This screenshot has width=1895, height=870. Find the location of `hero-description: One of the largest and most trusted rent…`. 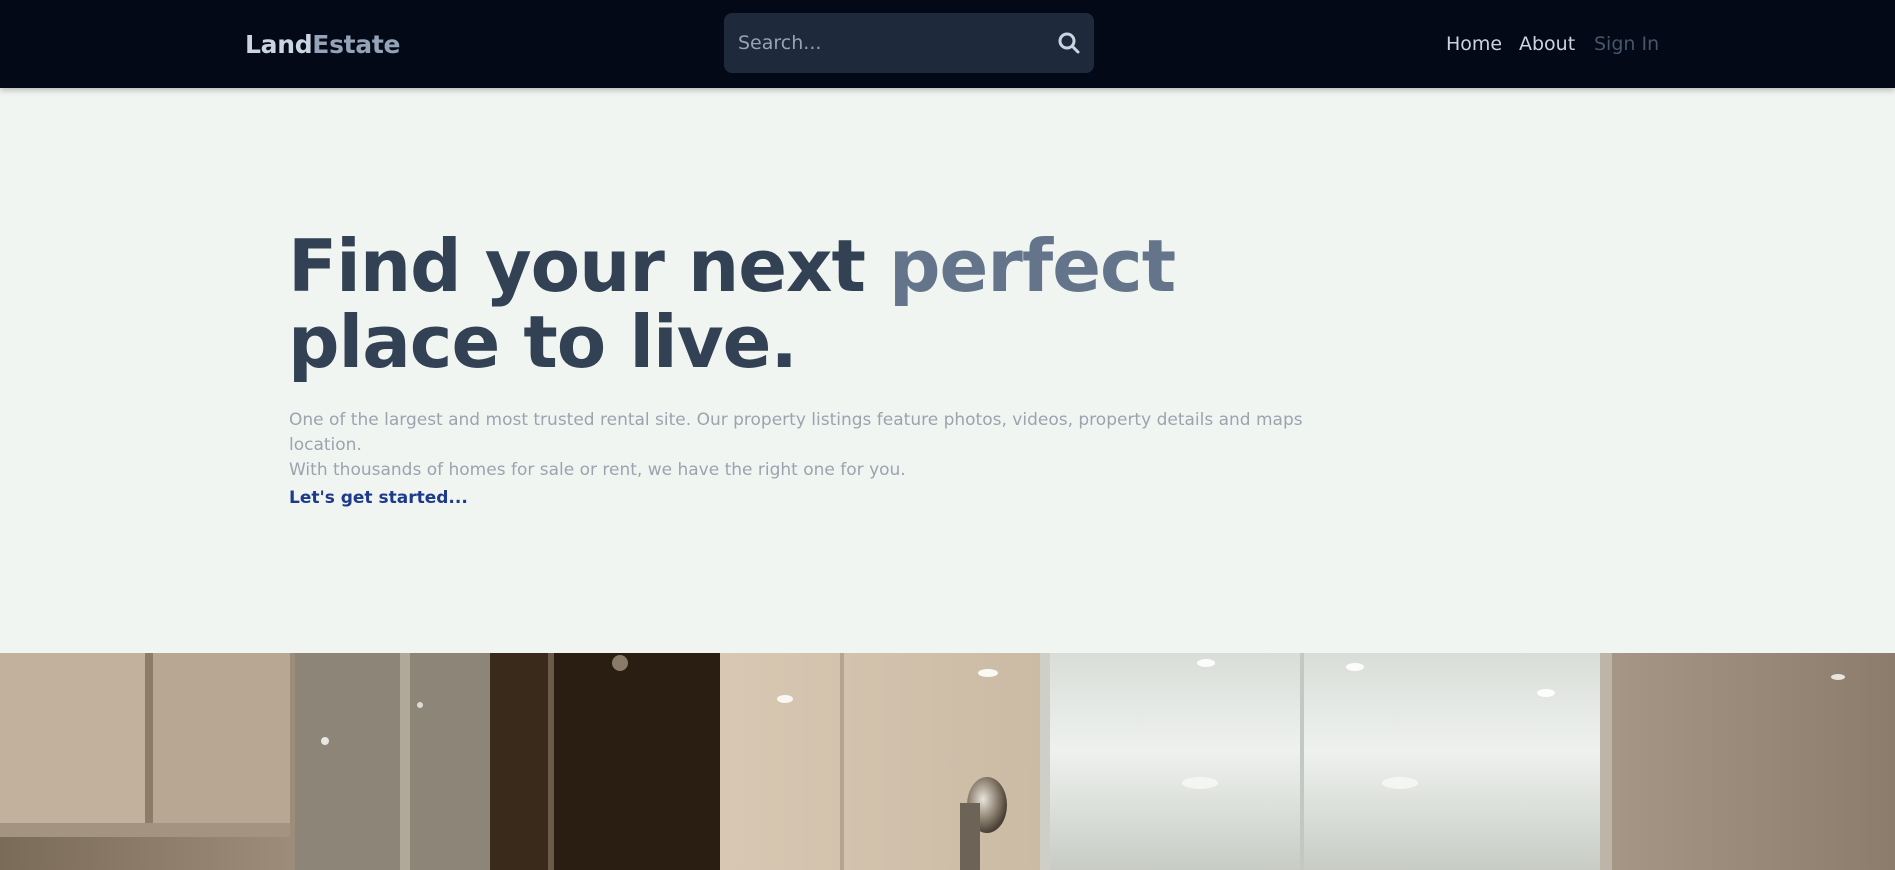

hero-description: One of the largest and most trusted rent… is located at coordinates (814, 445).